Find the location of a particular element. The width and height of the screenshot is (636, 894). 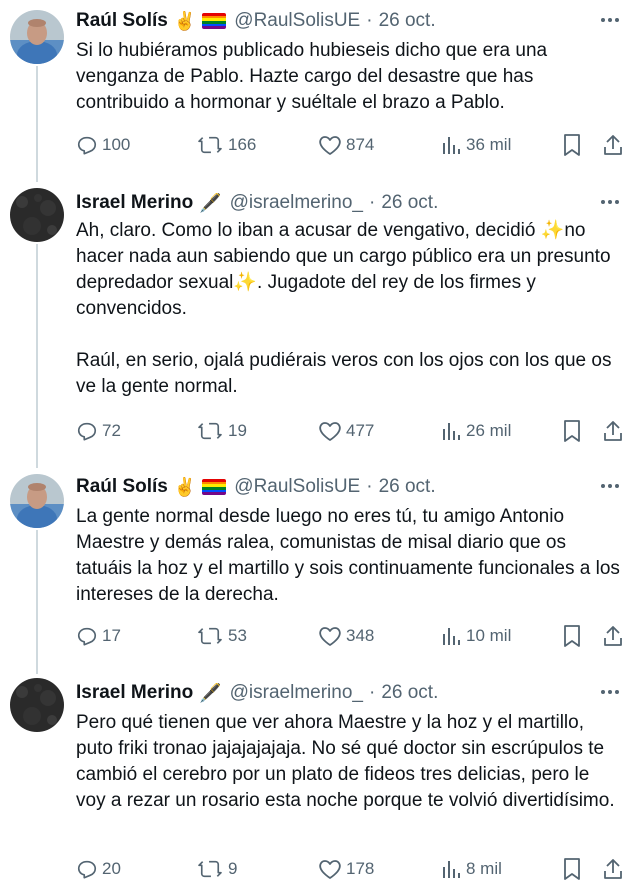

views-button: 8 mil is located at coordinates (471, 869).